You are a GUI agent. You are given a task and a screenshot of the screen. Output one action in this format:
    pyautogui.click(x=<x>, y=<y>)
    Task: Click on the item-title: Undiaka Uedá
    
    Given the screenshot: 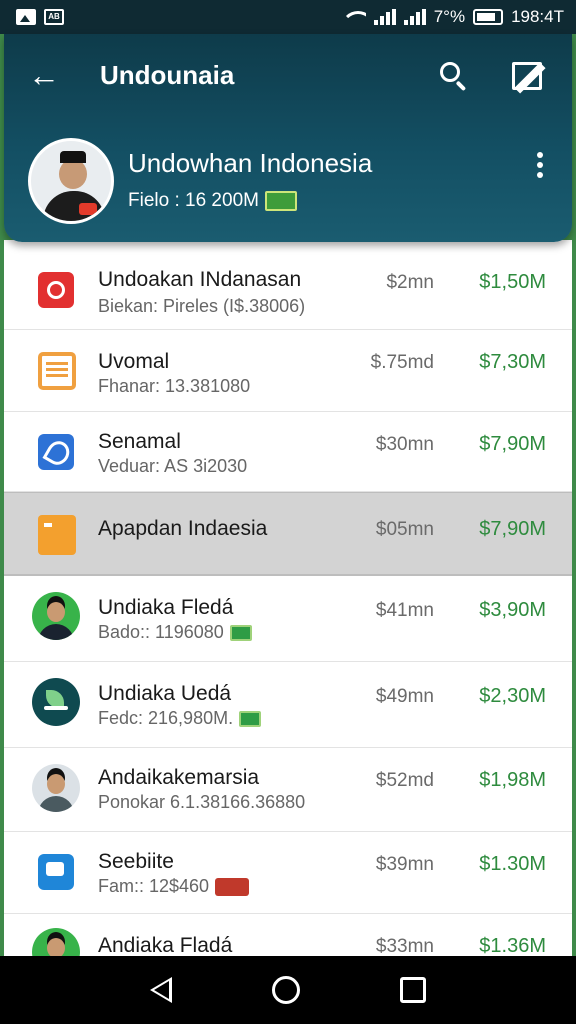 What is the action you would take?
    pyautogui.click(x=165, y=693)
    